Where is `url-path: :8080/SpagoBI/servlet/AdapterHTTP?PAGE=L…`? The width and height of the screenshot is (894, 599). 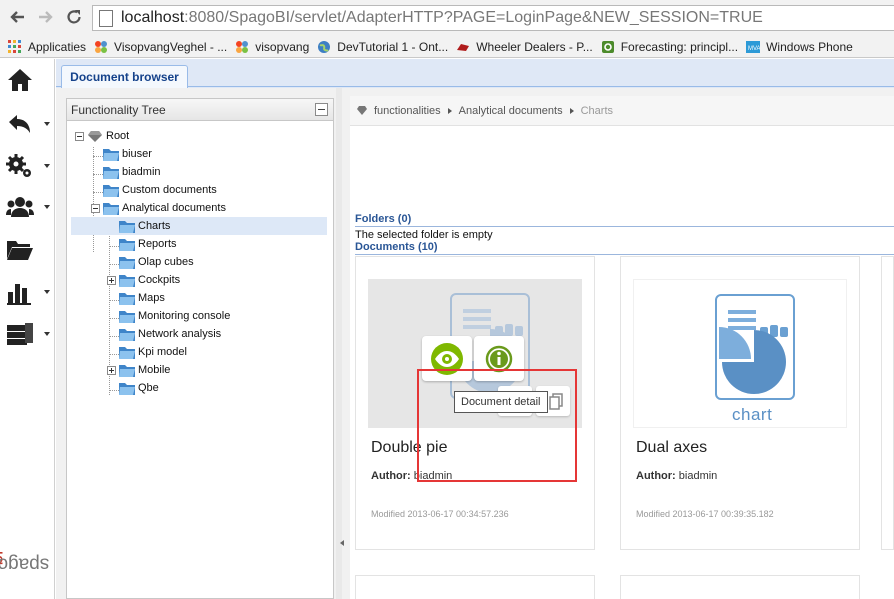
url-path: :8080/SpagoBI/servlet/AdapterHTTP?PAGE=L… is located at coordinates (473, 17).